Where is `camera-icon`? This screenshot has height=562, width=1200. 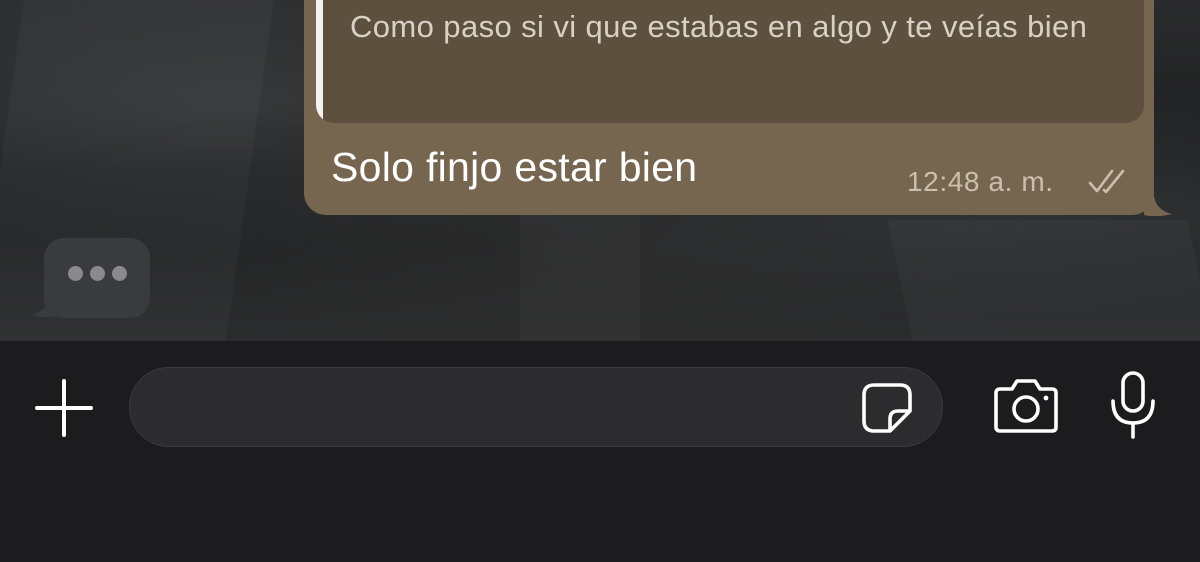
camera-icon is located at coordinates (1026, 406).